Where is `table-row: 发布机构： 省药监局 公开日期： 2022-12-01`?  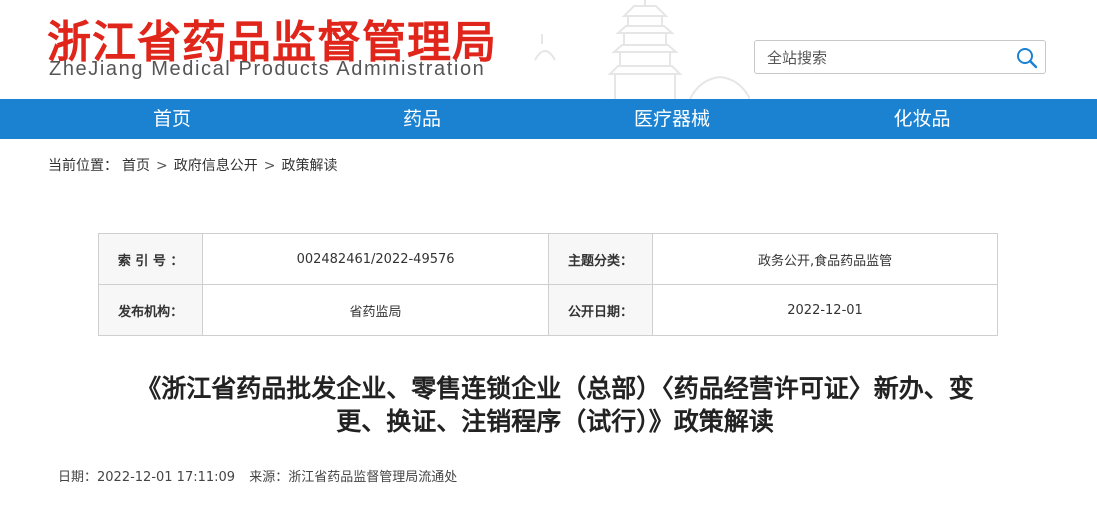
table-row: 发布机构： 省药监局 公开日期： 2022-12-01 is located at coordinates (547, 310).